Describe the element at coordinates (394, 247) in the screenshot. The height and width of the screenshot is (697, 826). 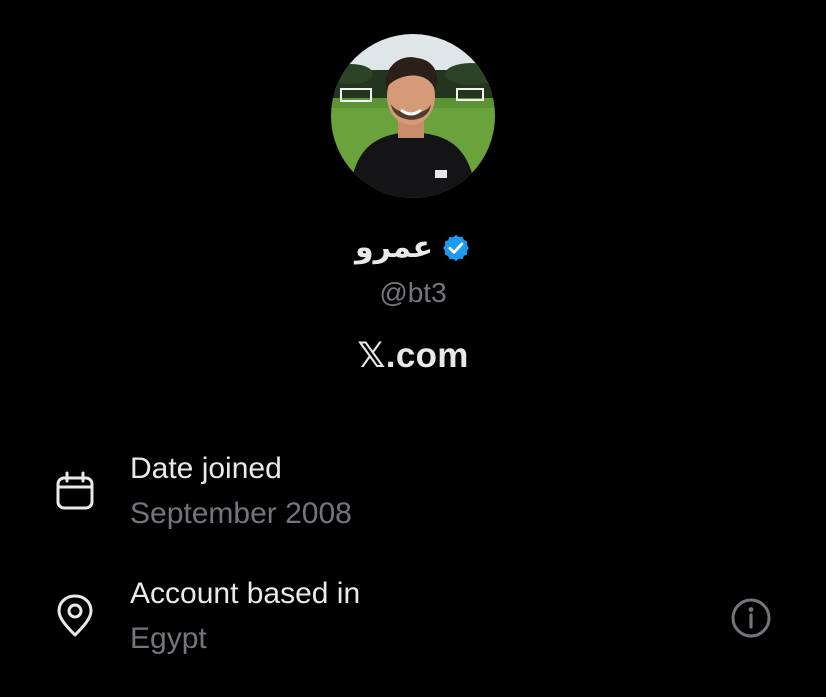
I see `display-name: عمرو` at that location.